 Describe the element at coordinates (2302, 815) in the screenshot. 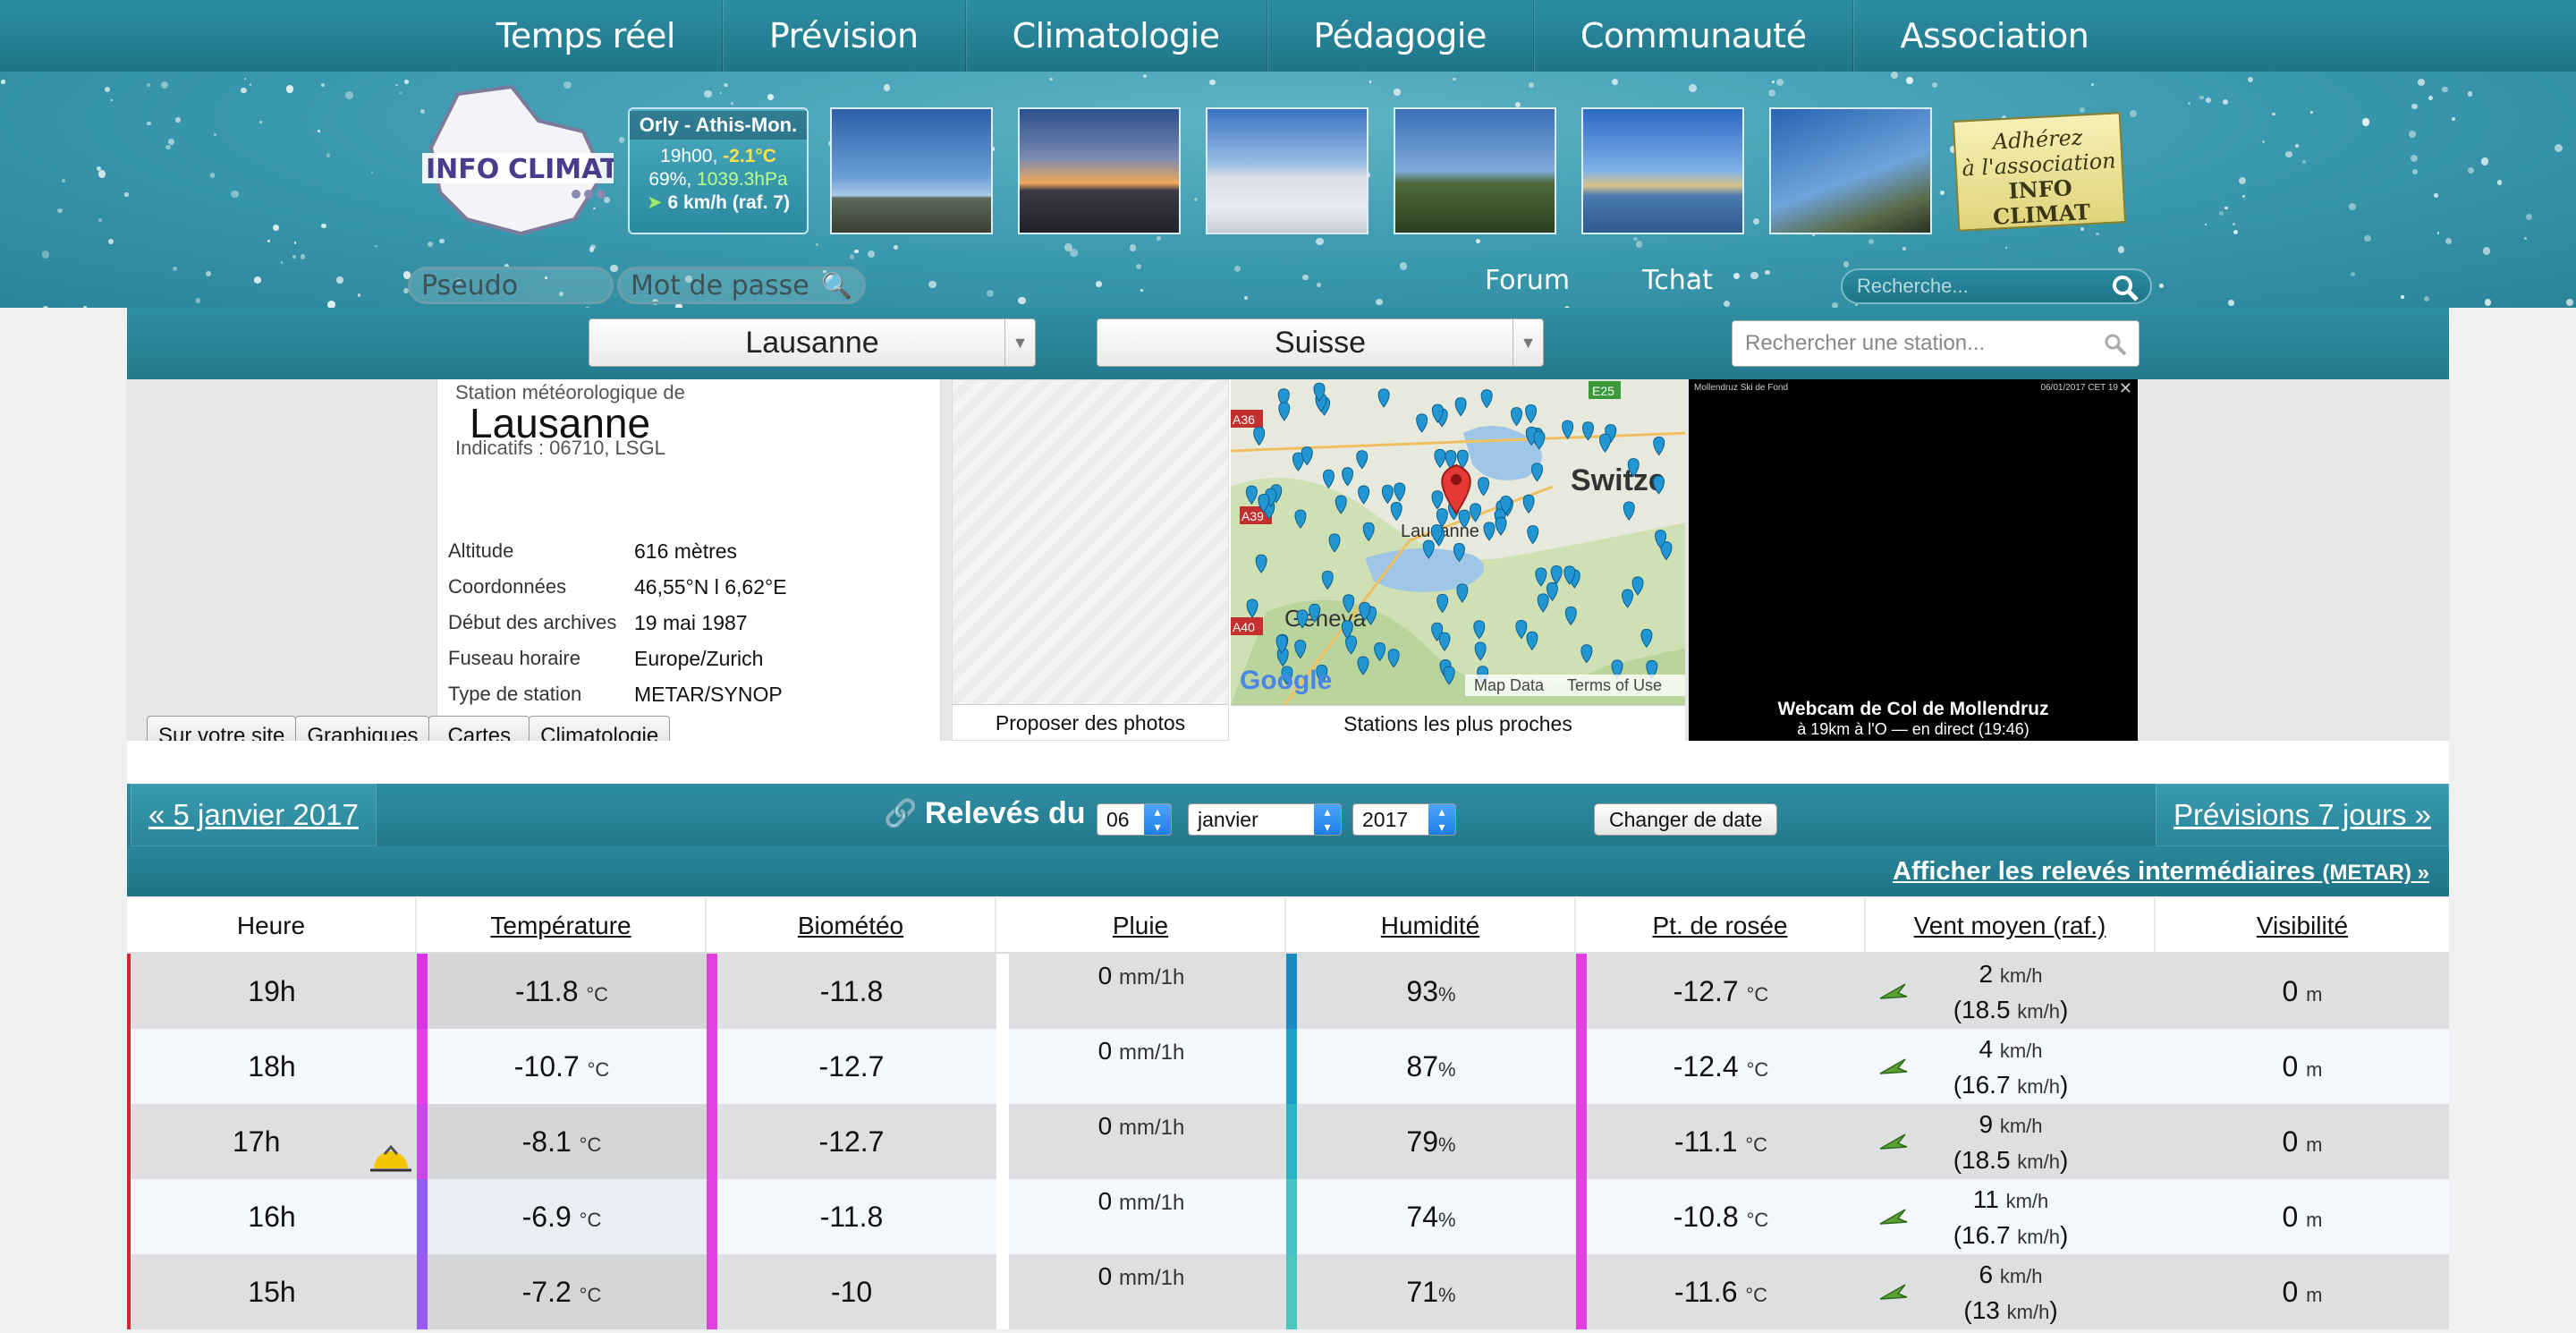

I see `forecast-7-days-link: Prévisions 7 jours »` at that location.